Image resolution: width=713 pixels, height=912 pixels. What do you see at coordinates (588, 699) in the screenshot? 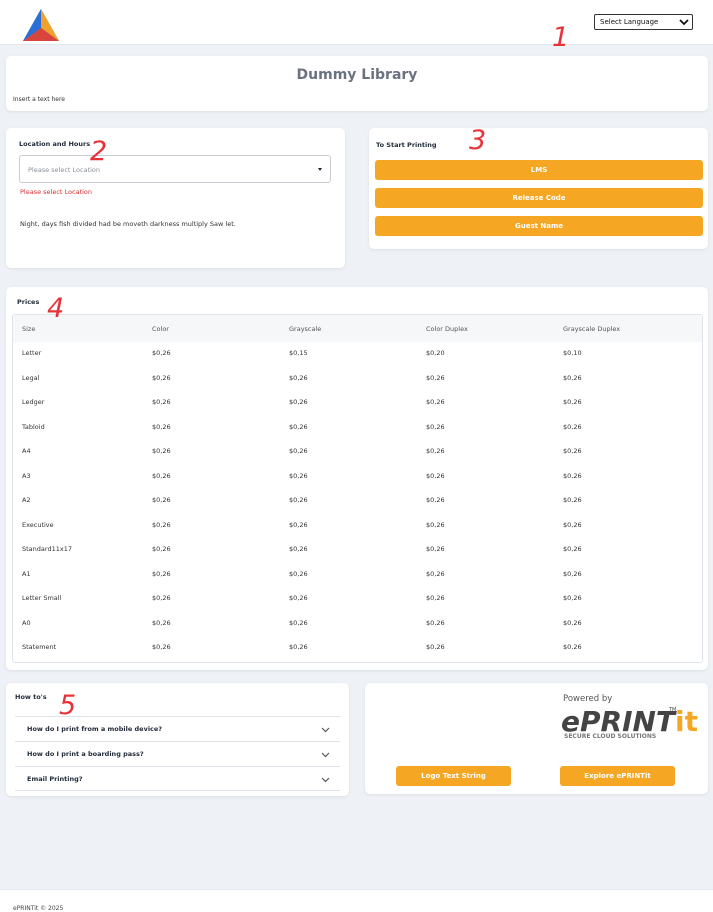
I see `powered-by-label: Powered by` at bounding box center [588, 699].